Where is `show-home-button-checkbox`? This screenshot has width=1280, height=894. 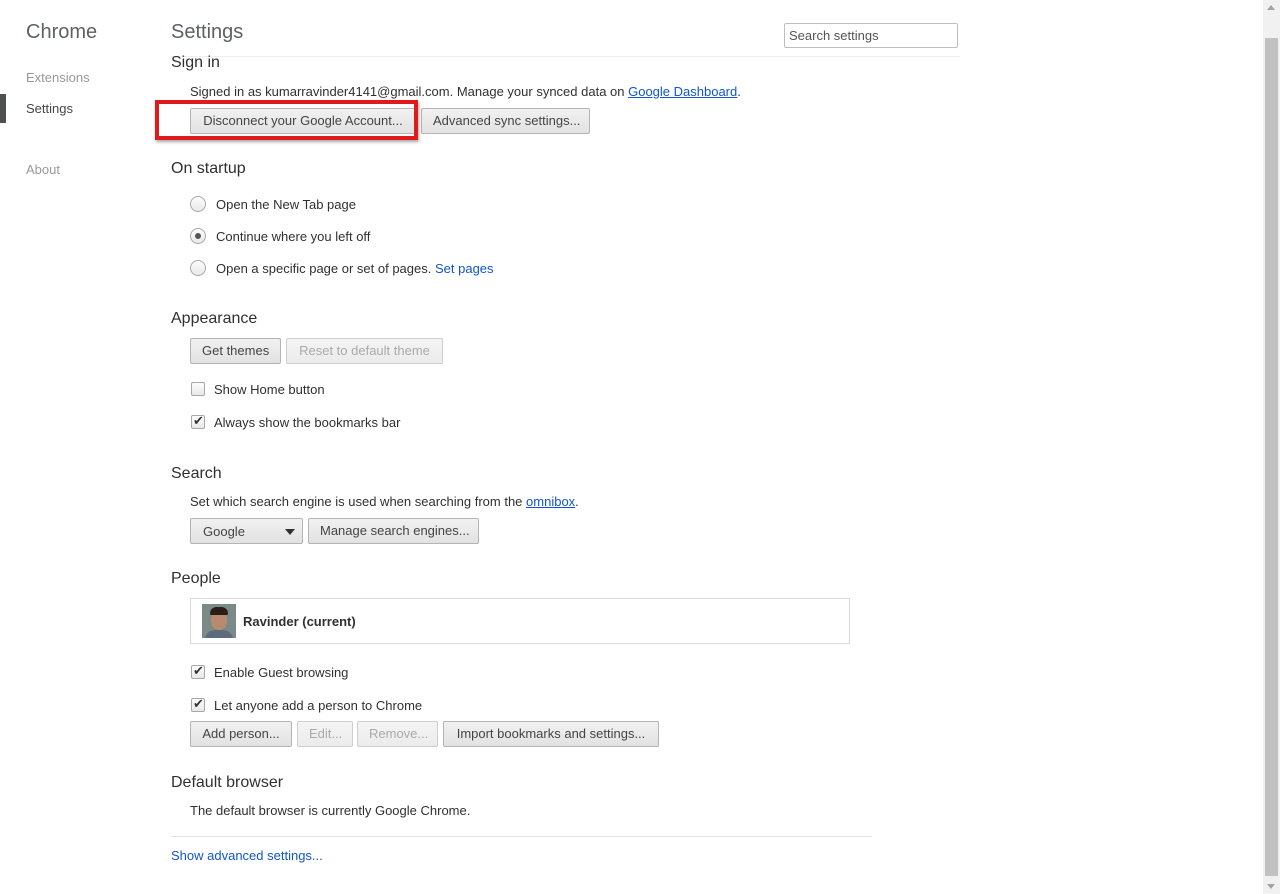 show-home-button-checkbox is located at coordinates (198, 389).